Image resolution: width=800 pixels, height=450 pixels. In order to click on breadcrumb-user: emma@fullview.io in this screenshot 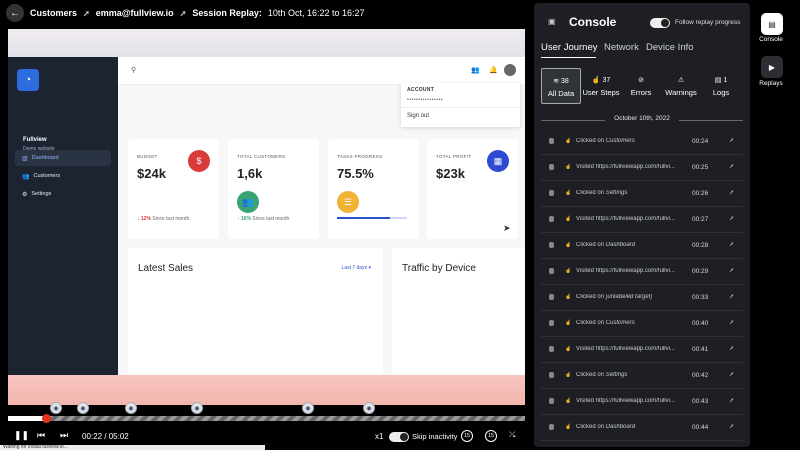, I will do `click(135, 13)`.